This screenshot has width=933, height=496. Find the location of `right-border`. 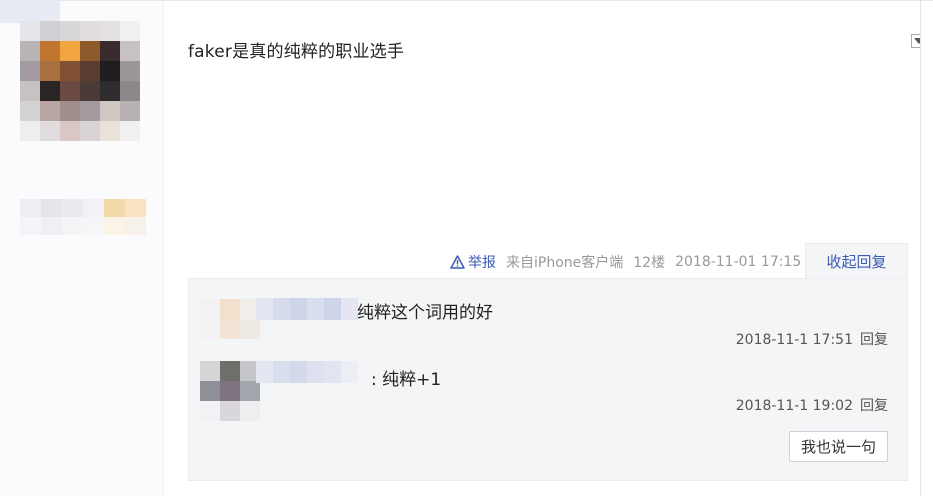

right-border is located at coordinates (926, 248).